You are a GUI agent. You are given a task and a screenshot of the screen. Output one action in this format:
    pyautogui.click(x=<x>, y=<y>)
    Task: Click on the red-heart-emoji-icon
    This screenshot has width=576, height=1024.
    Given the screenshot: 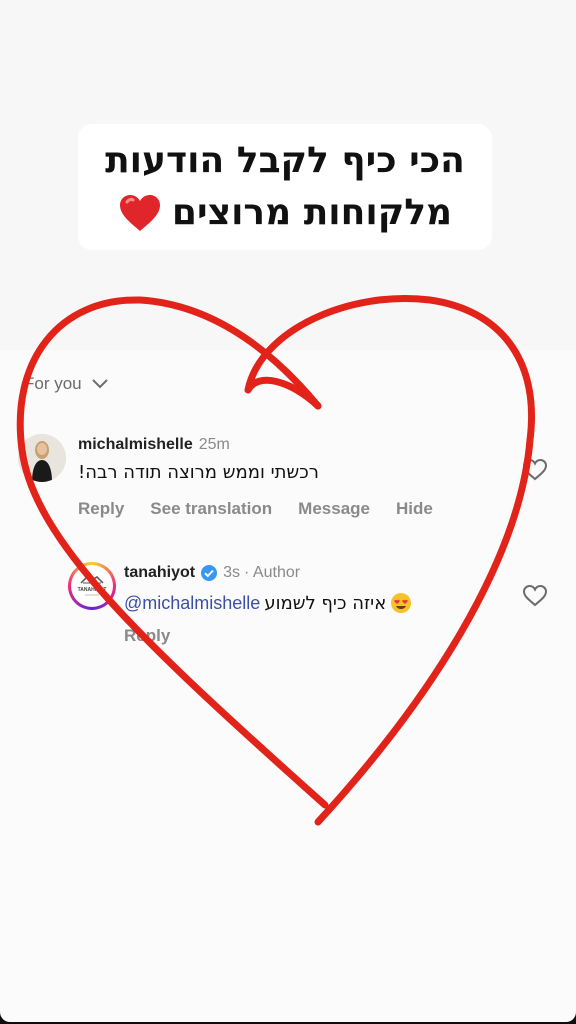 What is the action you would take?
    pyautogui.click(x=139, y=213)
    